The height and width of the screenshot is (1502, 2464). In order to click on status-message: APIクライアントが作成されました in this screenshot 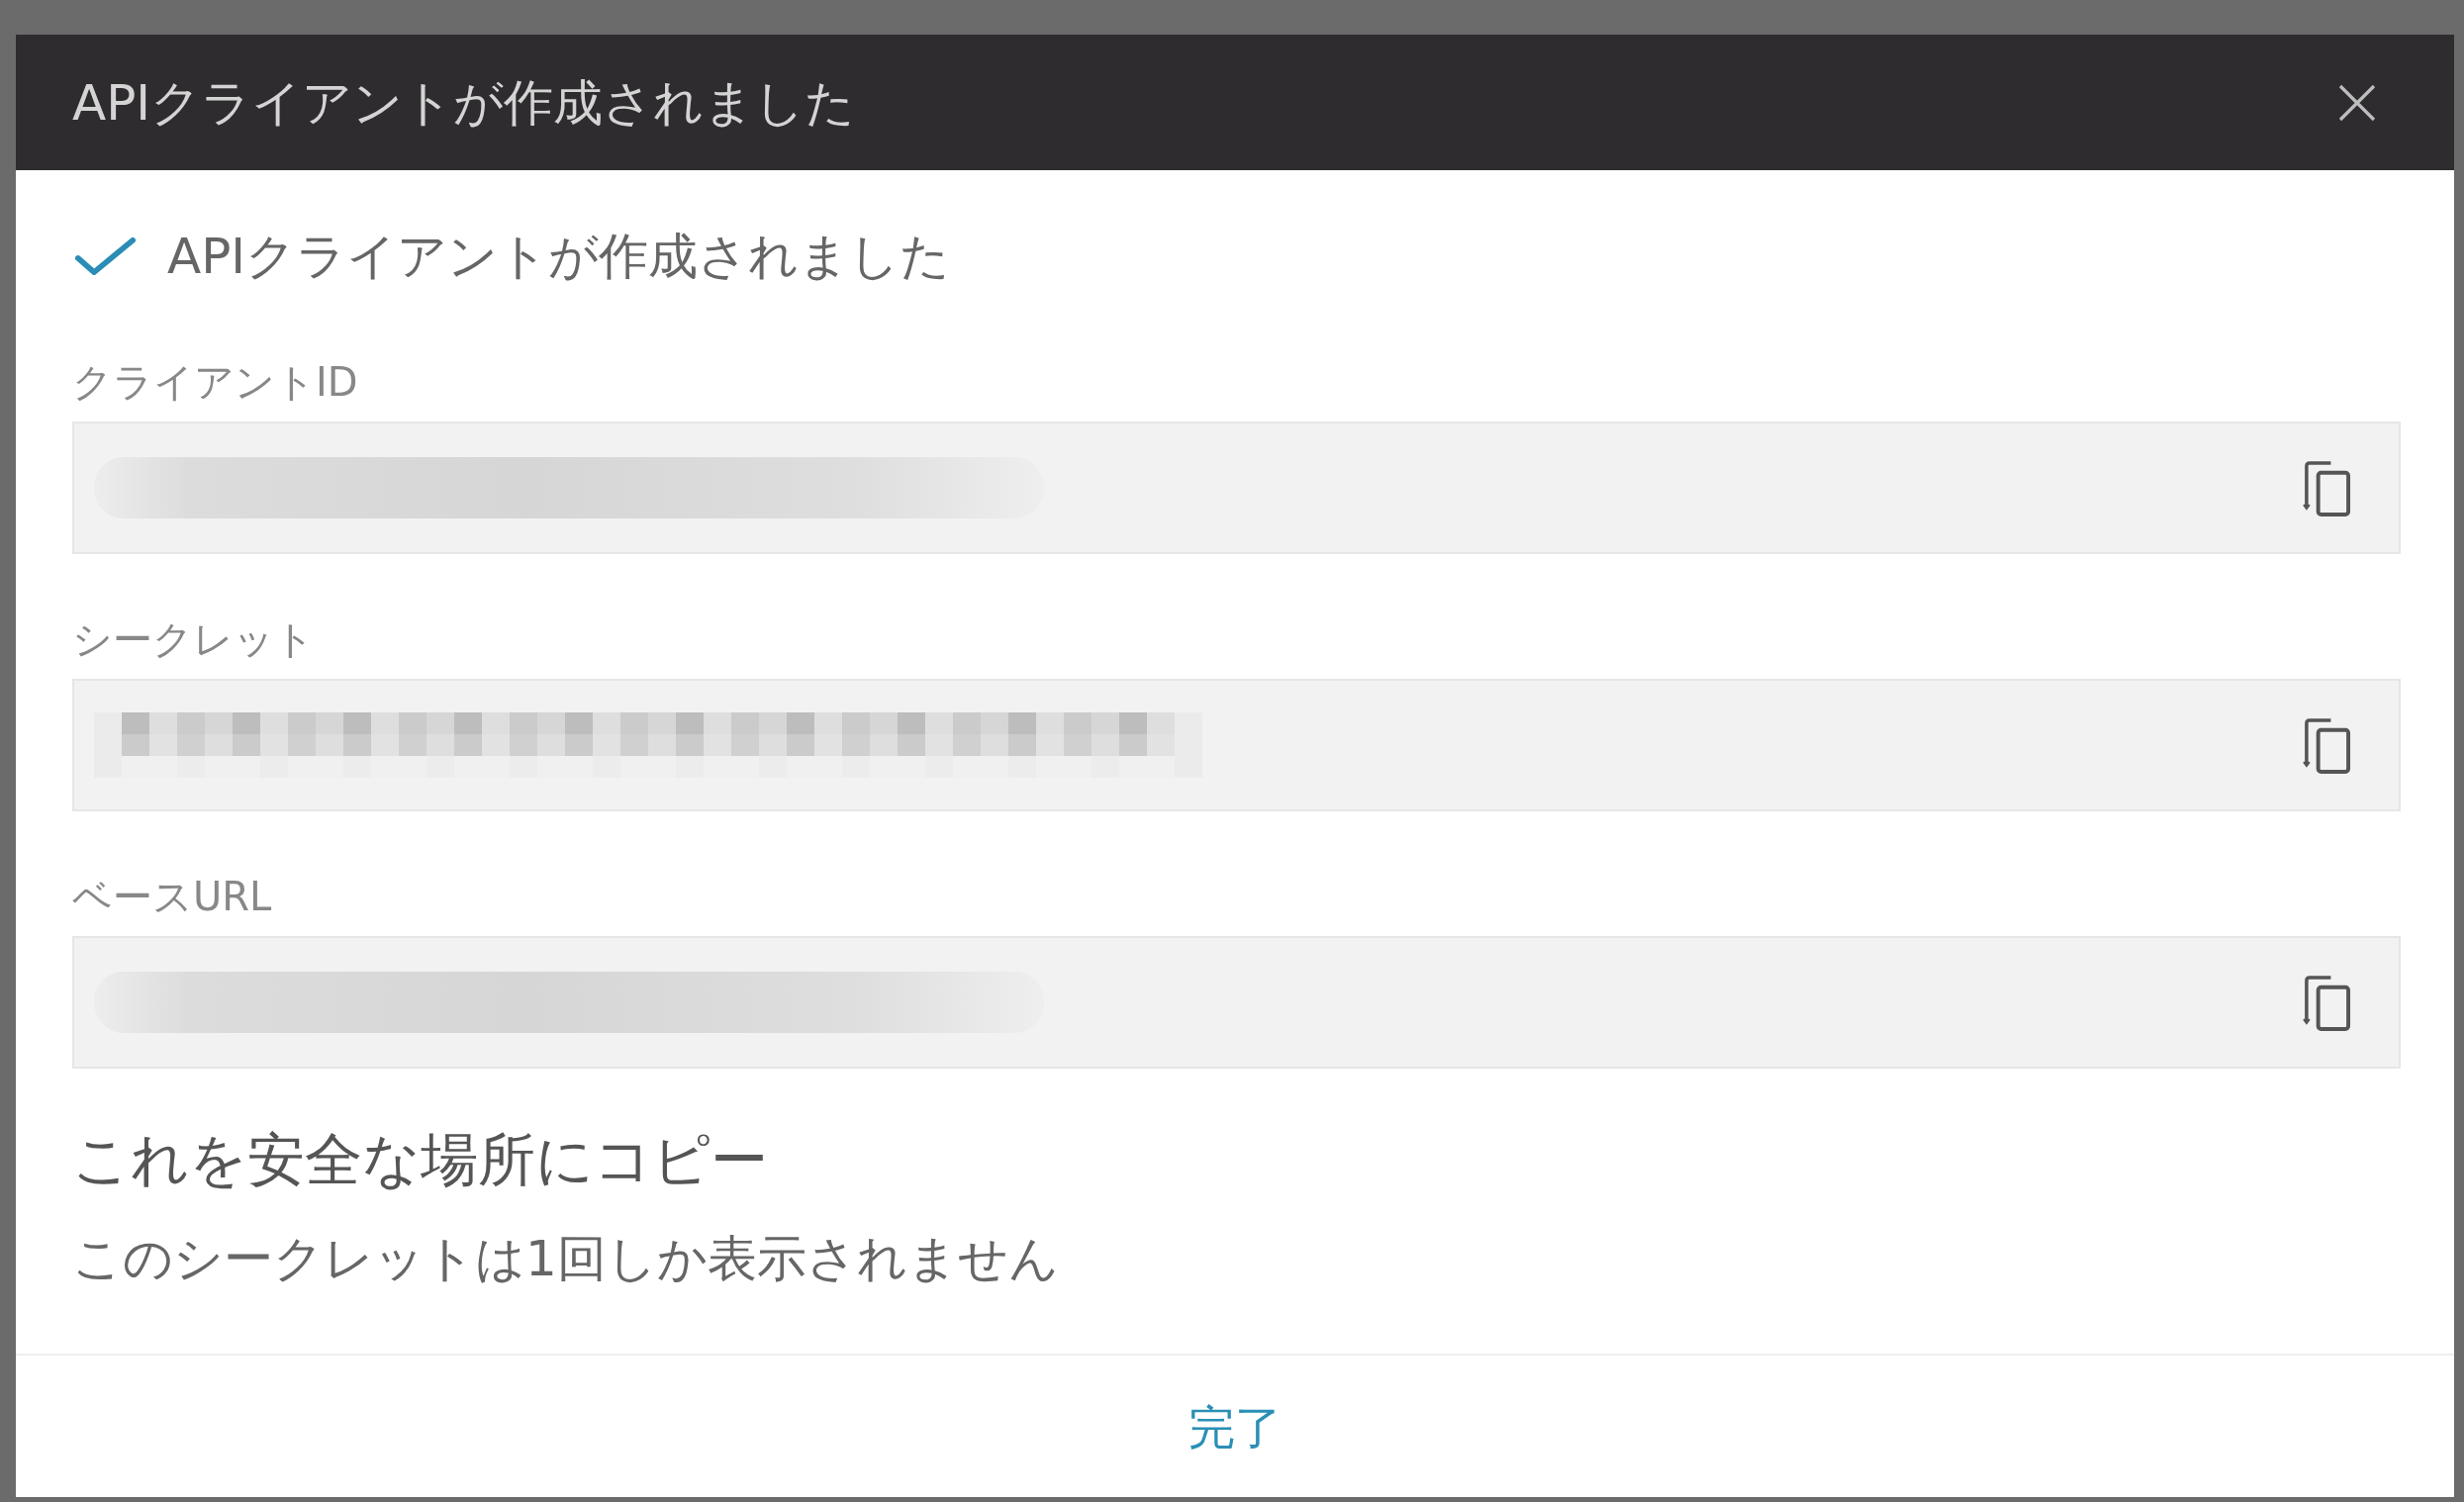, I will do `click(559, 256)`.